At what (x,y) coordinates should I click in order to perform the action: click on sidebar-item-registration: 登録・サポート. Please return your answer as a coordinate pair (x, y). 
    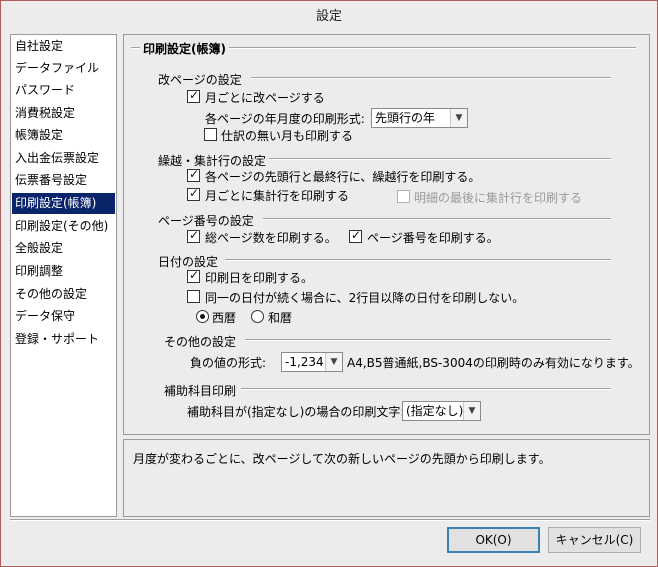
    Looking at the image, I should click on (63, 339).